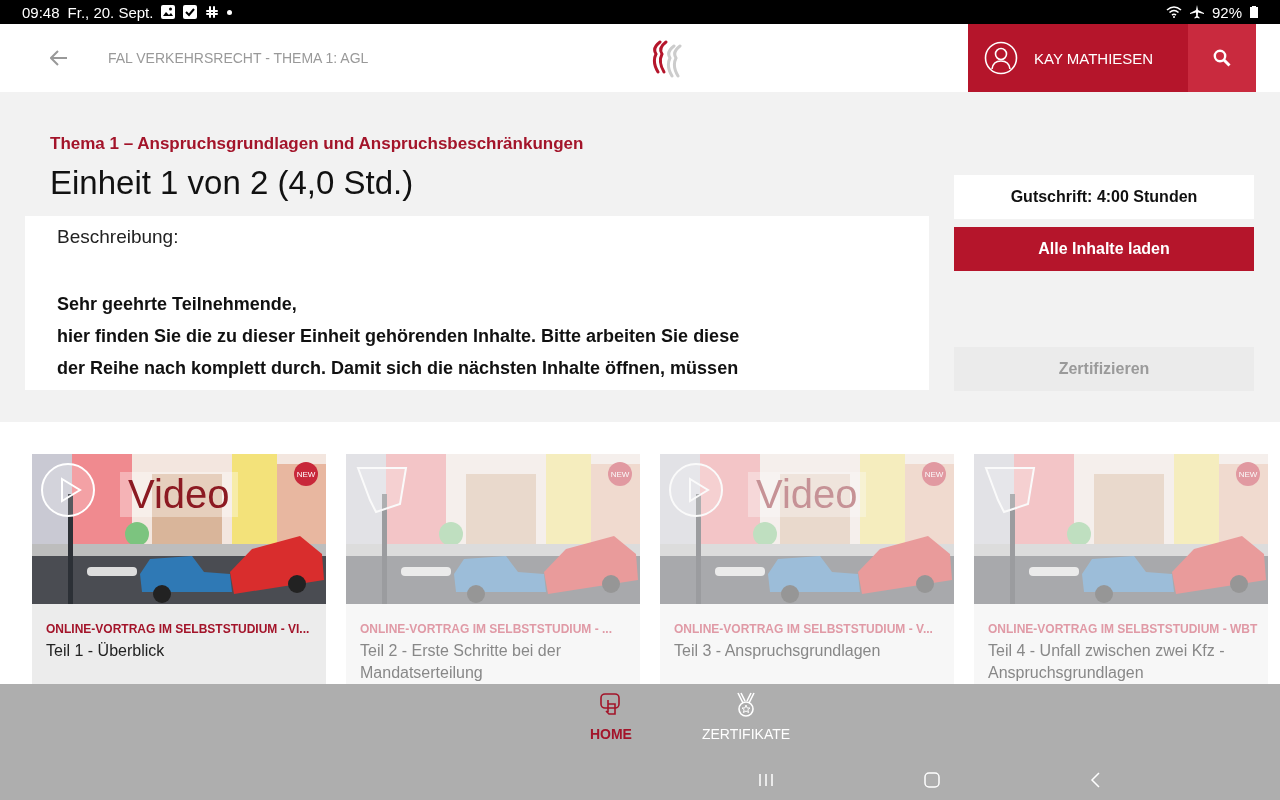  I want to click on grid-icon, so click(212, 12).